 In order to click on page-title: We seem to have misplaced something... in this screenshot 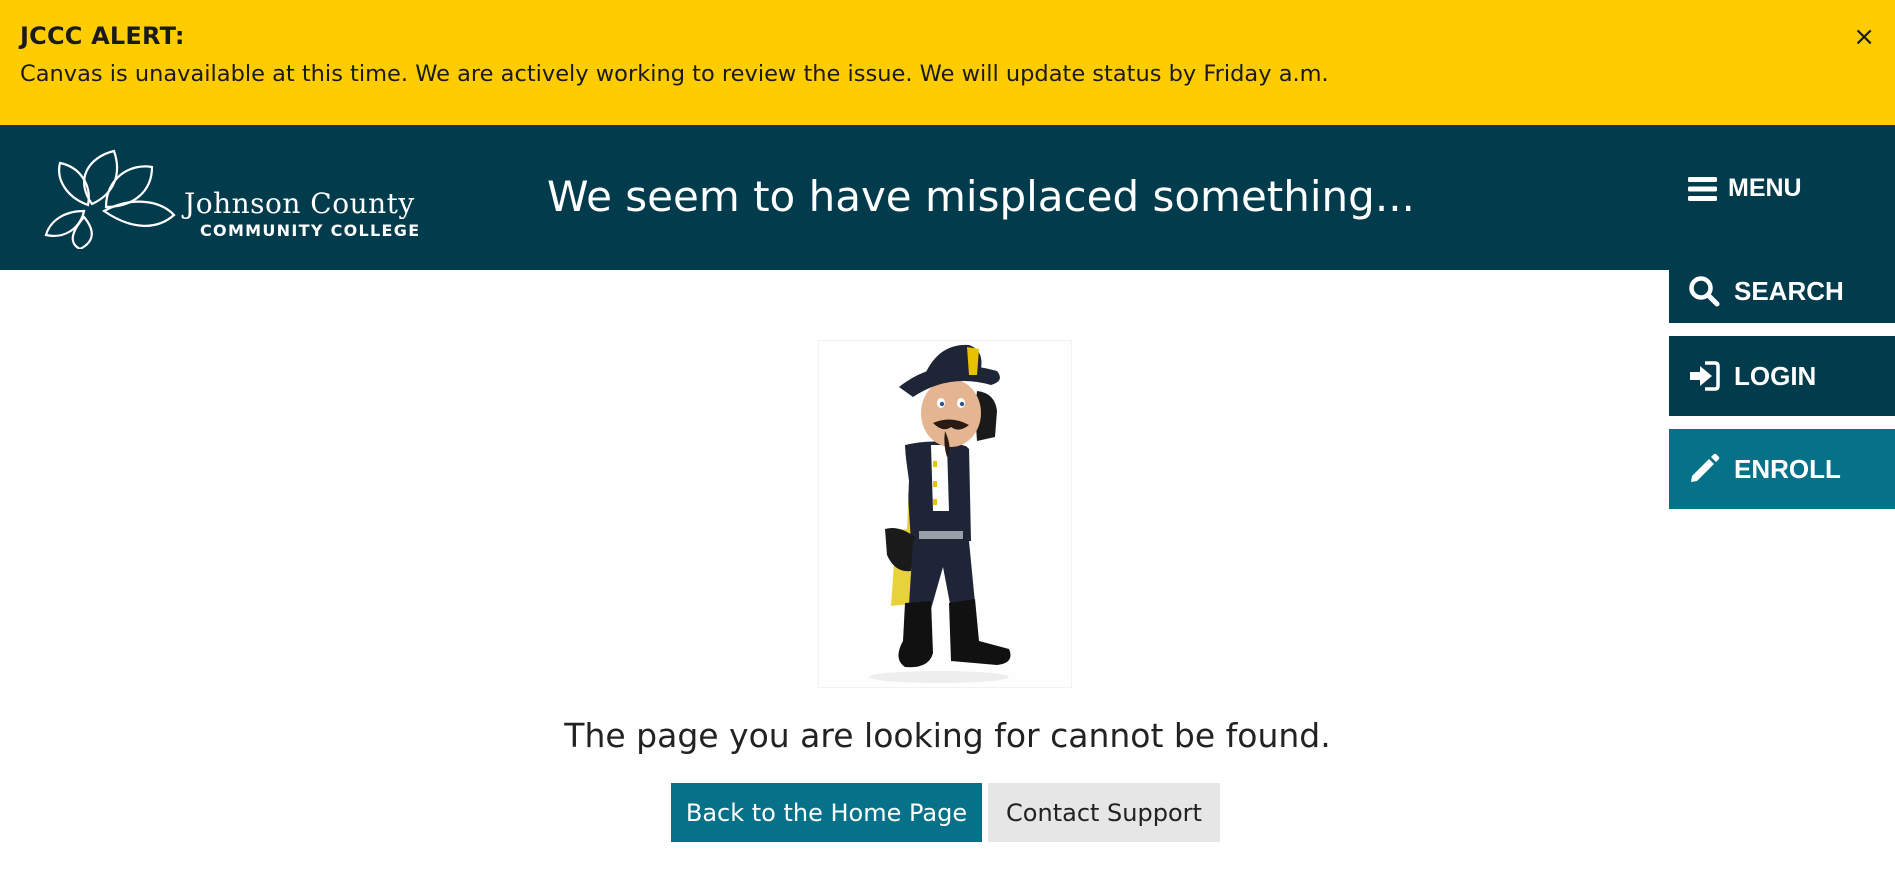, I will do `click(981, 196)`.